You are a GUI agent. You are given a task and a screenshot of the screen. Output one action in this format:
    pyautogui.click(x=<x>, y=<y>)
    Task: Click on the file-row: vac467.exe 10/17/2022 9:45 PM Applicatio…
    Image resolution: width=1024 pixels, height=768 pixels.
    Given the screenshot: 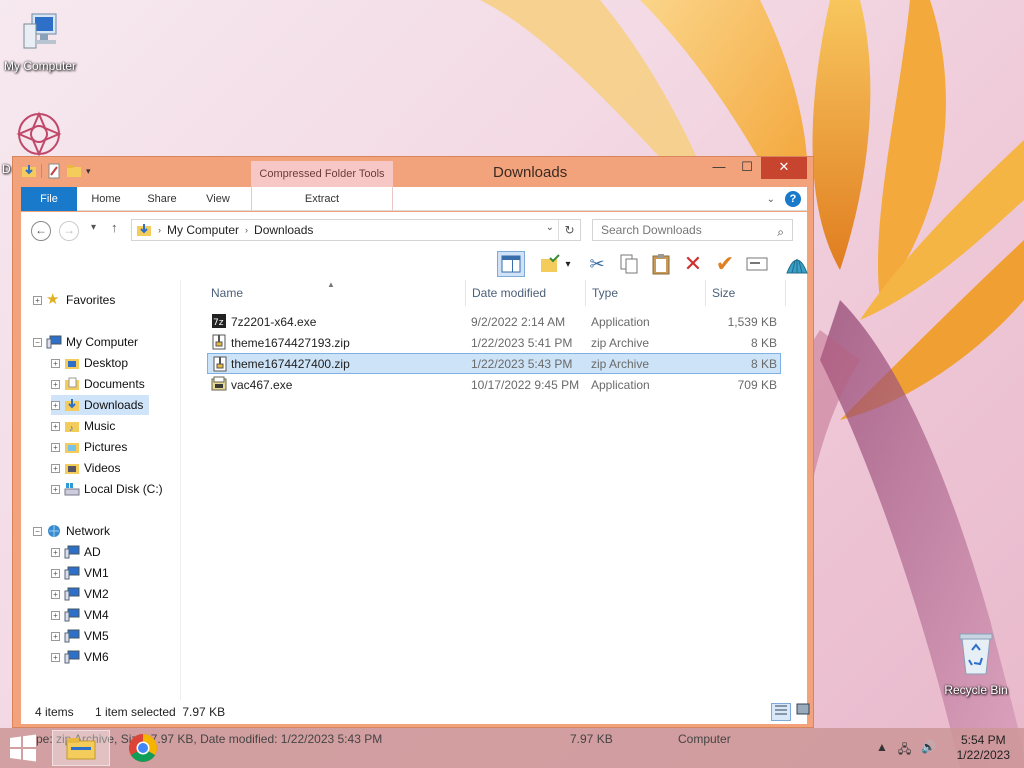 What is the action you would take?
    pyautogui.click(x=494, y=384)
    